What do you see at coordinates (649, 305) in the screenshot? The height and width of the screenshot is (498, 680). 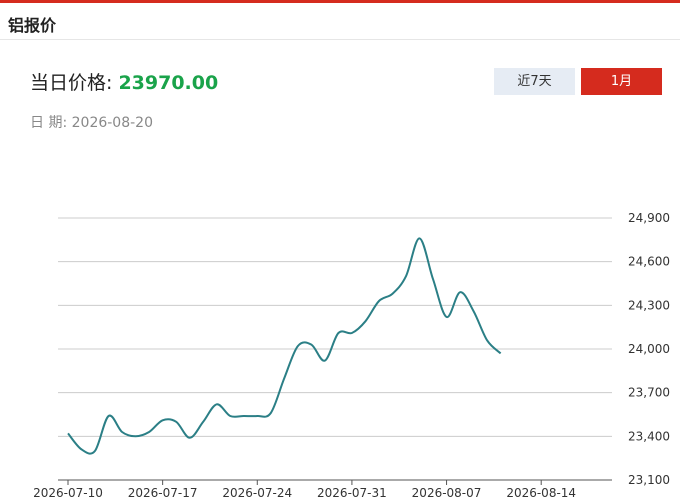 I see `y-tick-label: 24,300` at bounding box center [649, 305].